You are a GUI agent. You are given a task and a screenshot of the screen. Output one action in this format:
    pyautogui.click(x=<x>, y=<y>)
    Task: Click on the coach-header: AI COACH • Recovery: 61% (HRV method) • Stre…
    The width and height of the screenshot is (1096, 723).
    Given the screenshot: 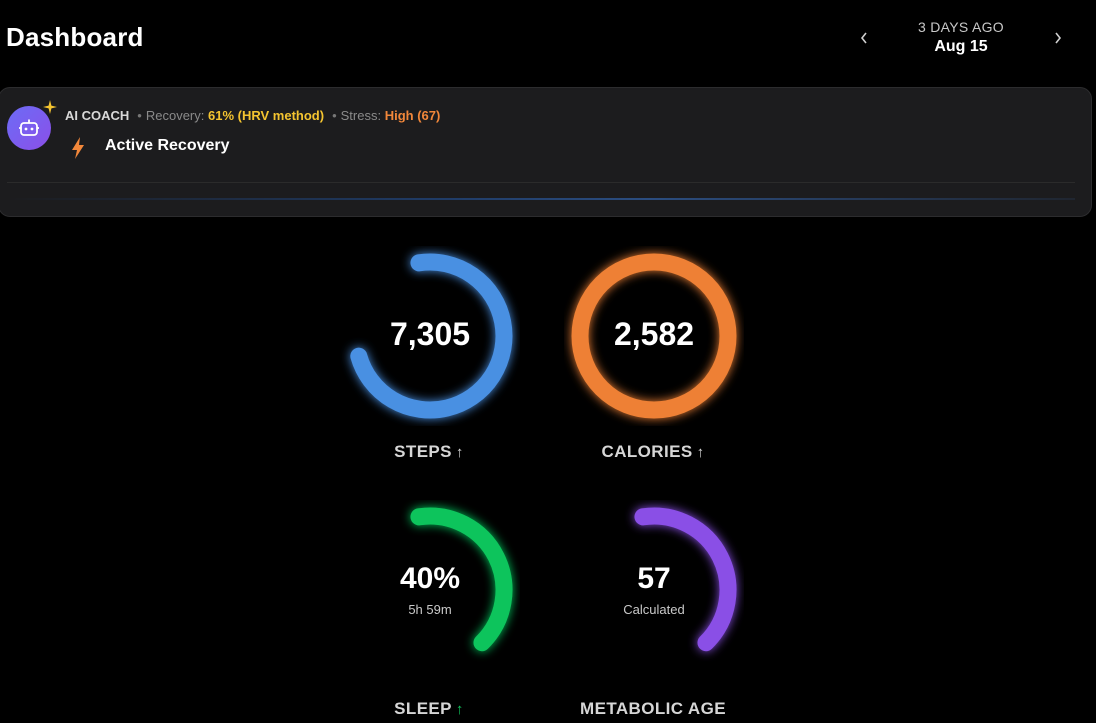 What is the action you would take?
    pyautogui.click(x=252, y=115)
    